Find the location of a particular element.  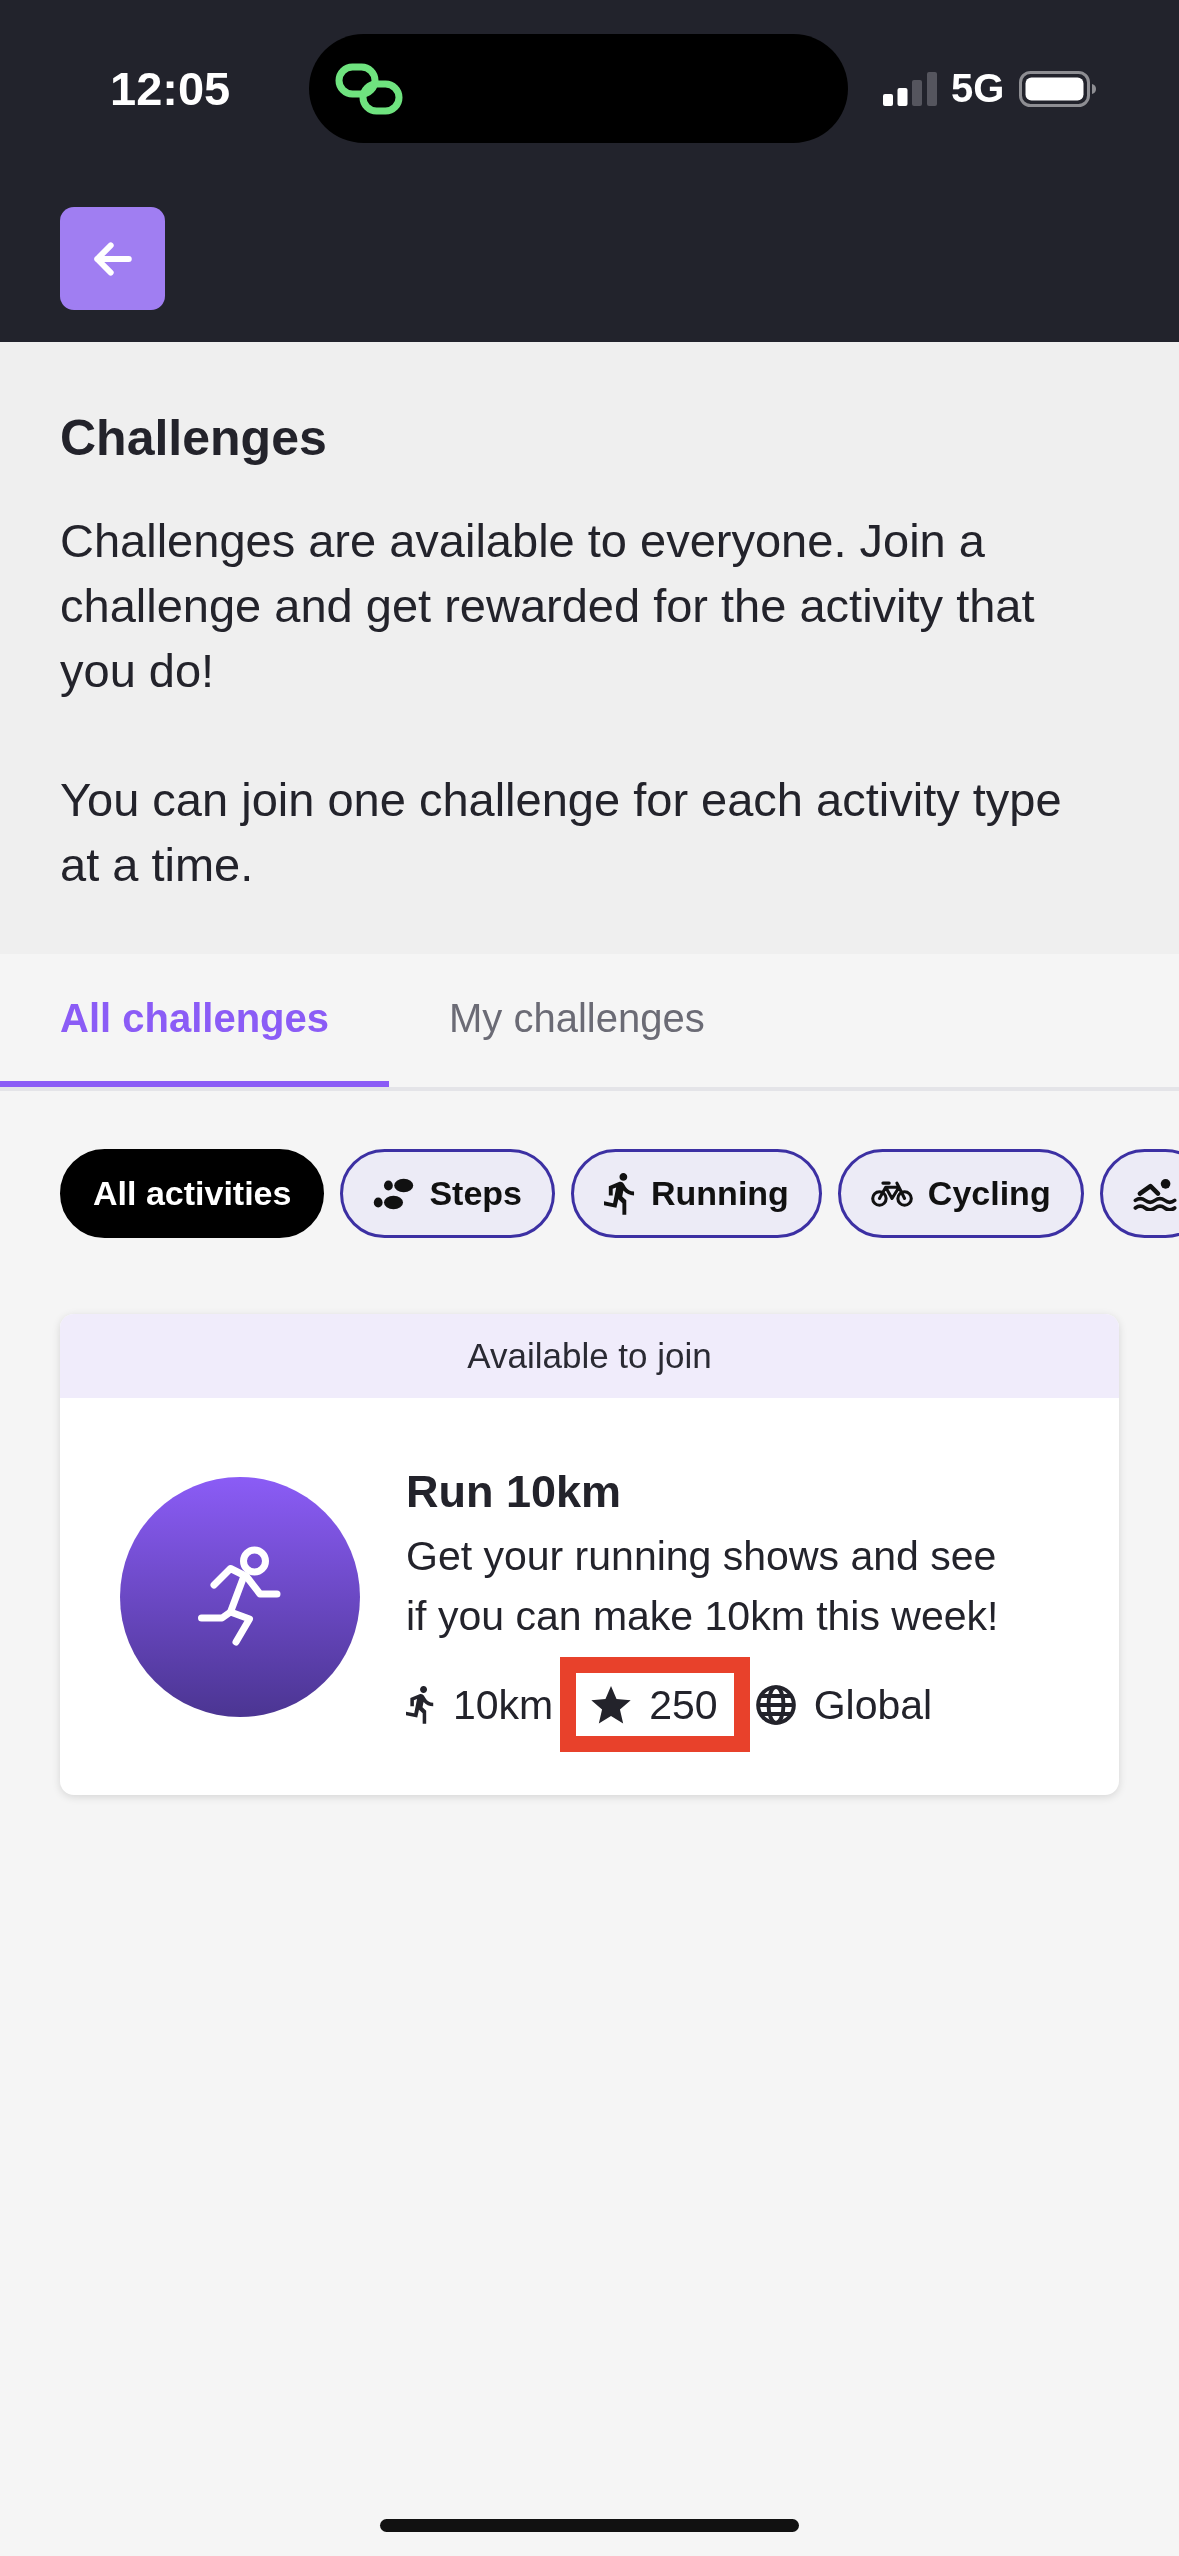

filter-chip: Cycling is located at coordinates (960, 1193).